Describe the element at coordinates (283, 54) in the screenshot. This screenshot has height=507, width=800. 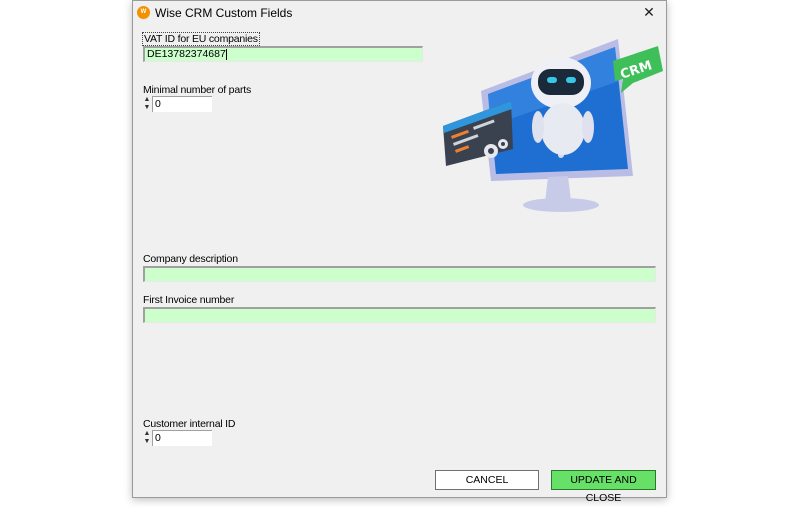
I see `vat-input: DE13782374687` at that location.